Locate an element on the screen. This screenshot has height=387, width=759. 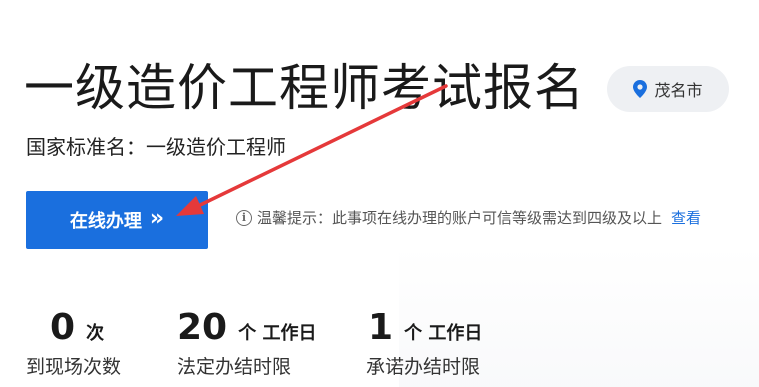
page-title: 一级造价工程师考试报名 is located at coordinates (304, 88).